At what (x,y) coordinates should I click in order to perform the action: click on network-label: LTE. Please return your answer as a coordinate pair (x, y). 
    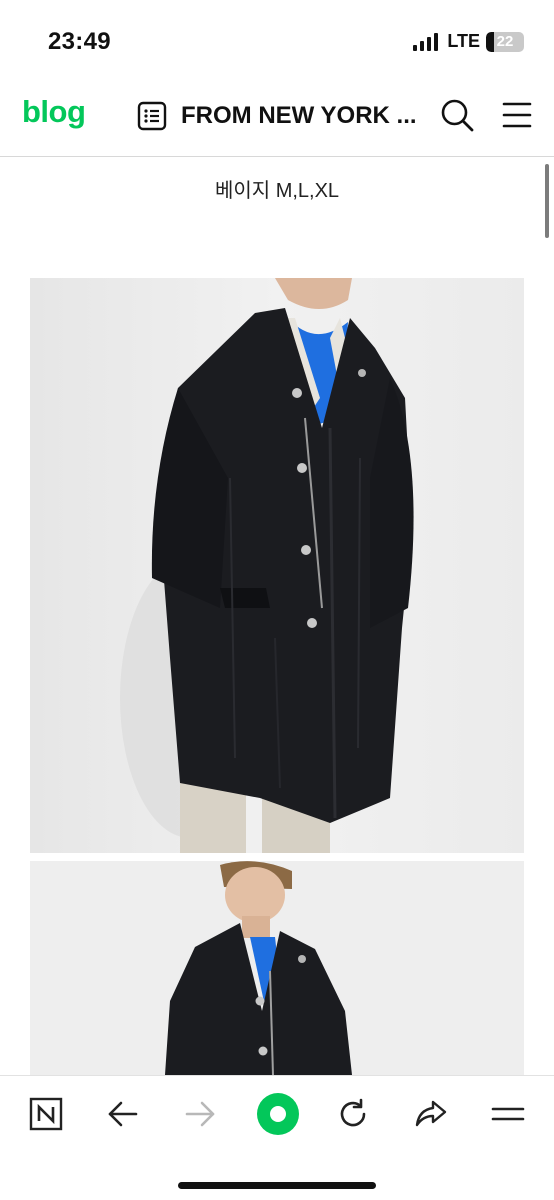
    Looking at the image, I should click on (463, 41).